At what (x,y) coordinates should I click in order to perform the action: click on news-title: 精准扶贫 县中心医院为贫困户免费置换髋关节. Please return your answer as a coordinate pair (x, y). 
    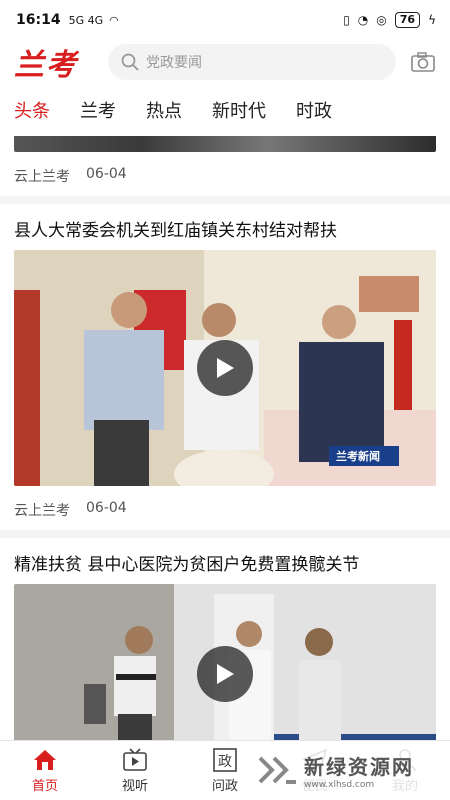
    Looking at the image, I should click on (225, 561).